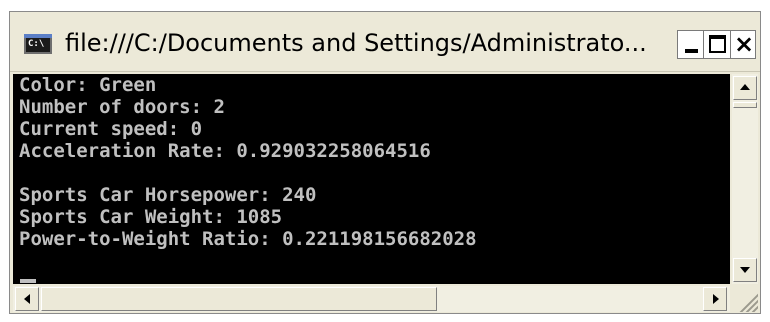 Image resolution: width=770 pixels, height=322 pixels. What do you see at coordinates (168, 195) in the screenshot?
I see `console-line: Sports Car Horsepower: 240` at bounding box center [168, 195].